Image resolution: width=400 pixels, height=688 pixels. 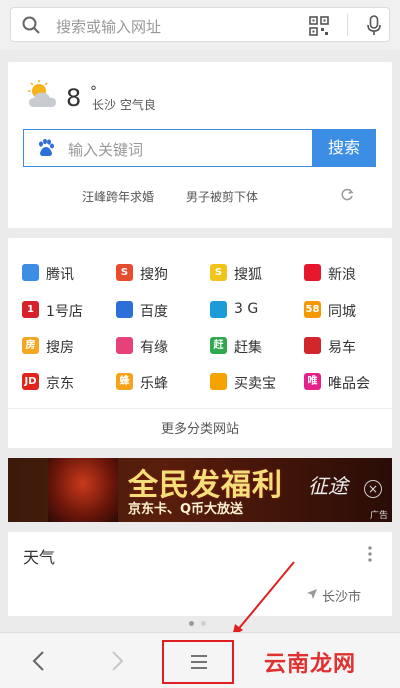 What do you see at coordinates (200, 490) in the screenshot?
I see `ad-banner: 全民发福利 京东卡、Q币大放送 征途 × 广告` at bounding box center [200, 490].